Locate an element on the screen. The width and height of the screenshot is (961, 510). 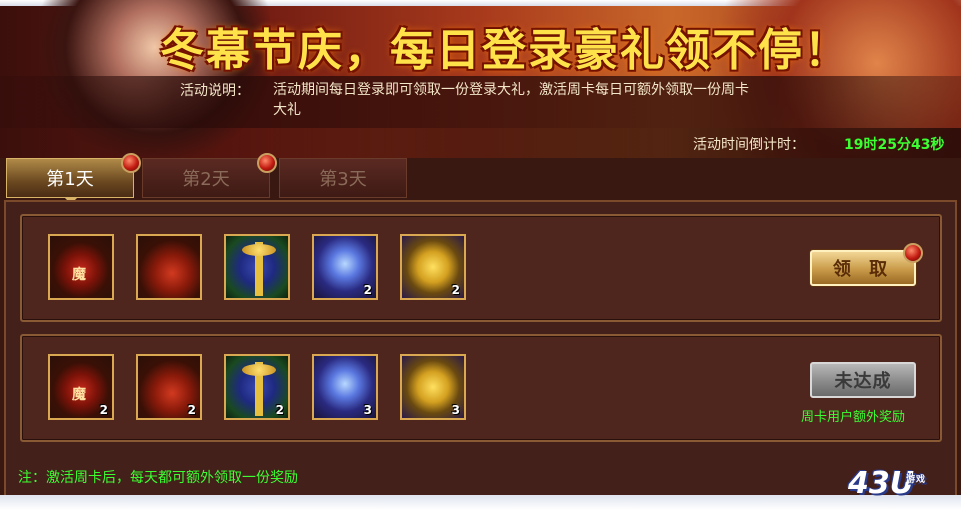
magic-bag-icon is located at coordinates (81, 267).